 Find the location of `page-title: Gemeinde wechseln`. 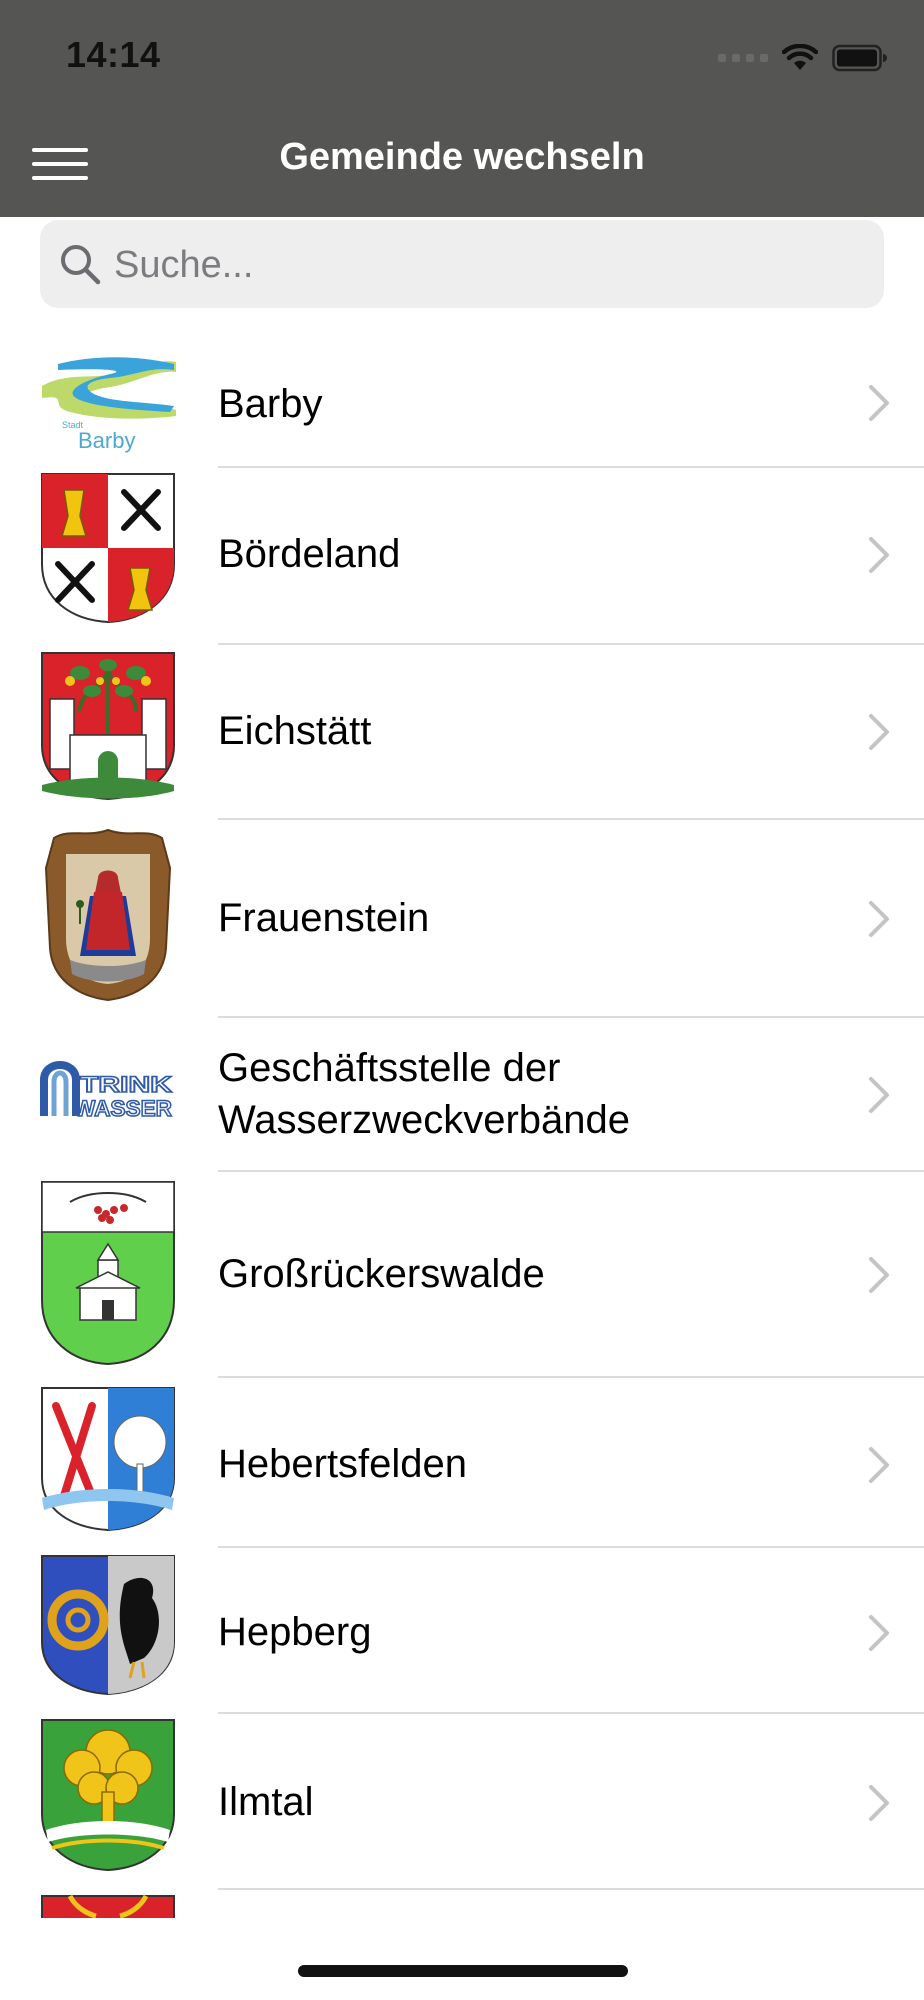

page-title: Gemeinde wechseln is located at coordinates (462, 157).